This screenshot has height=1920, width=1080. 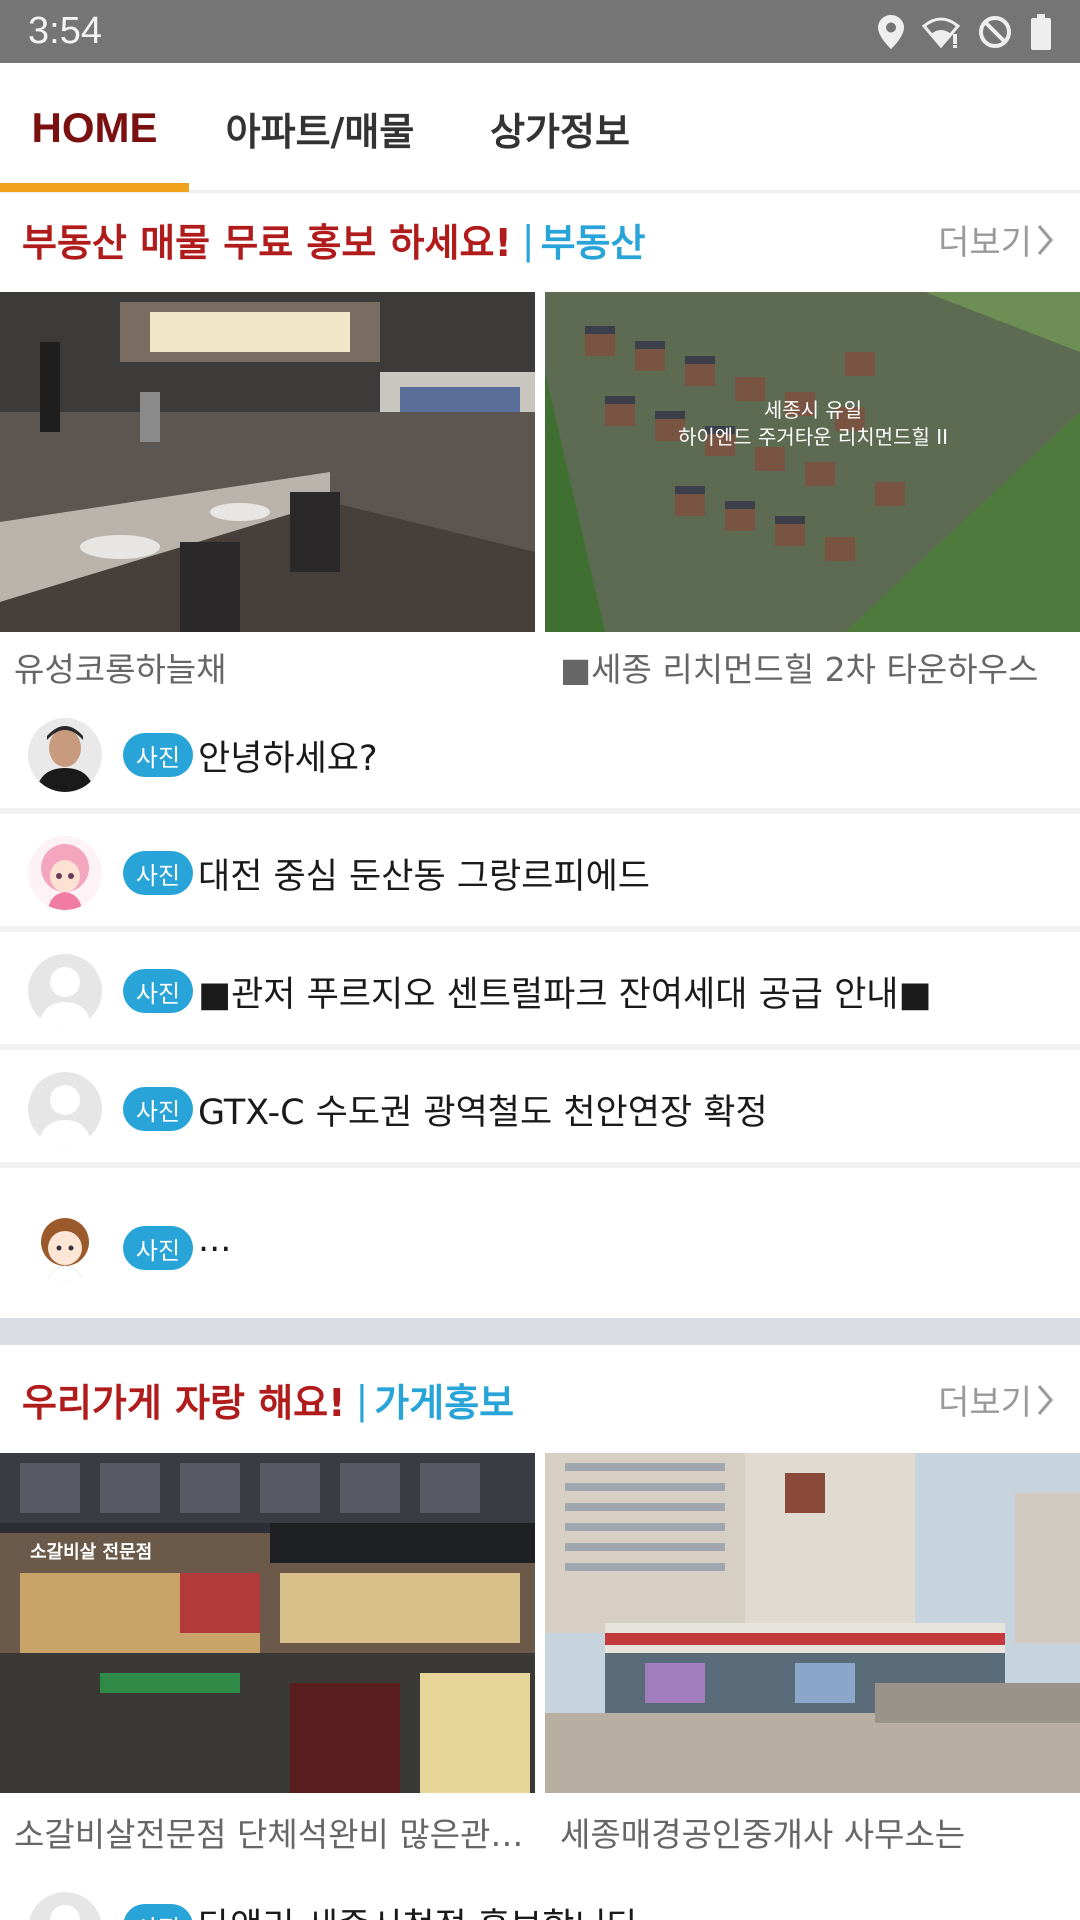 I want to click on listing-caption: 유성코롱하늘채, so click(x=269, y=667).